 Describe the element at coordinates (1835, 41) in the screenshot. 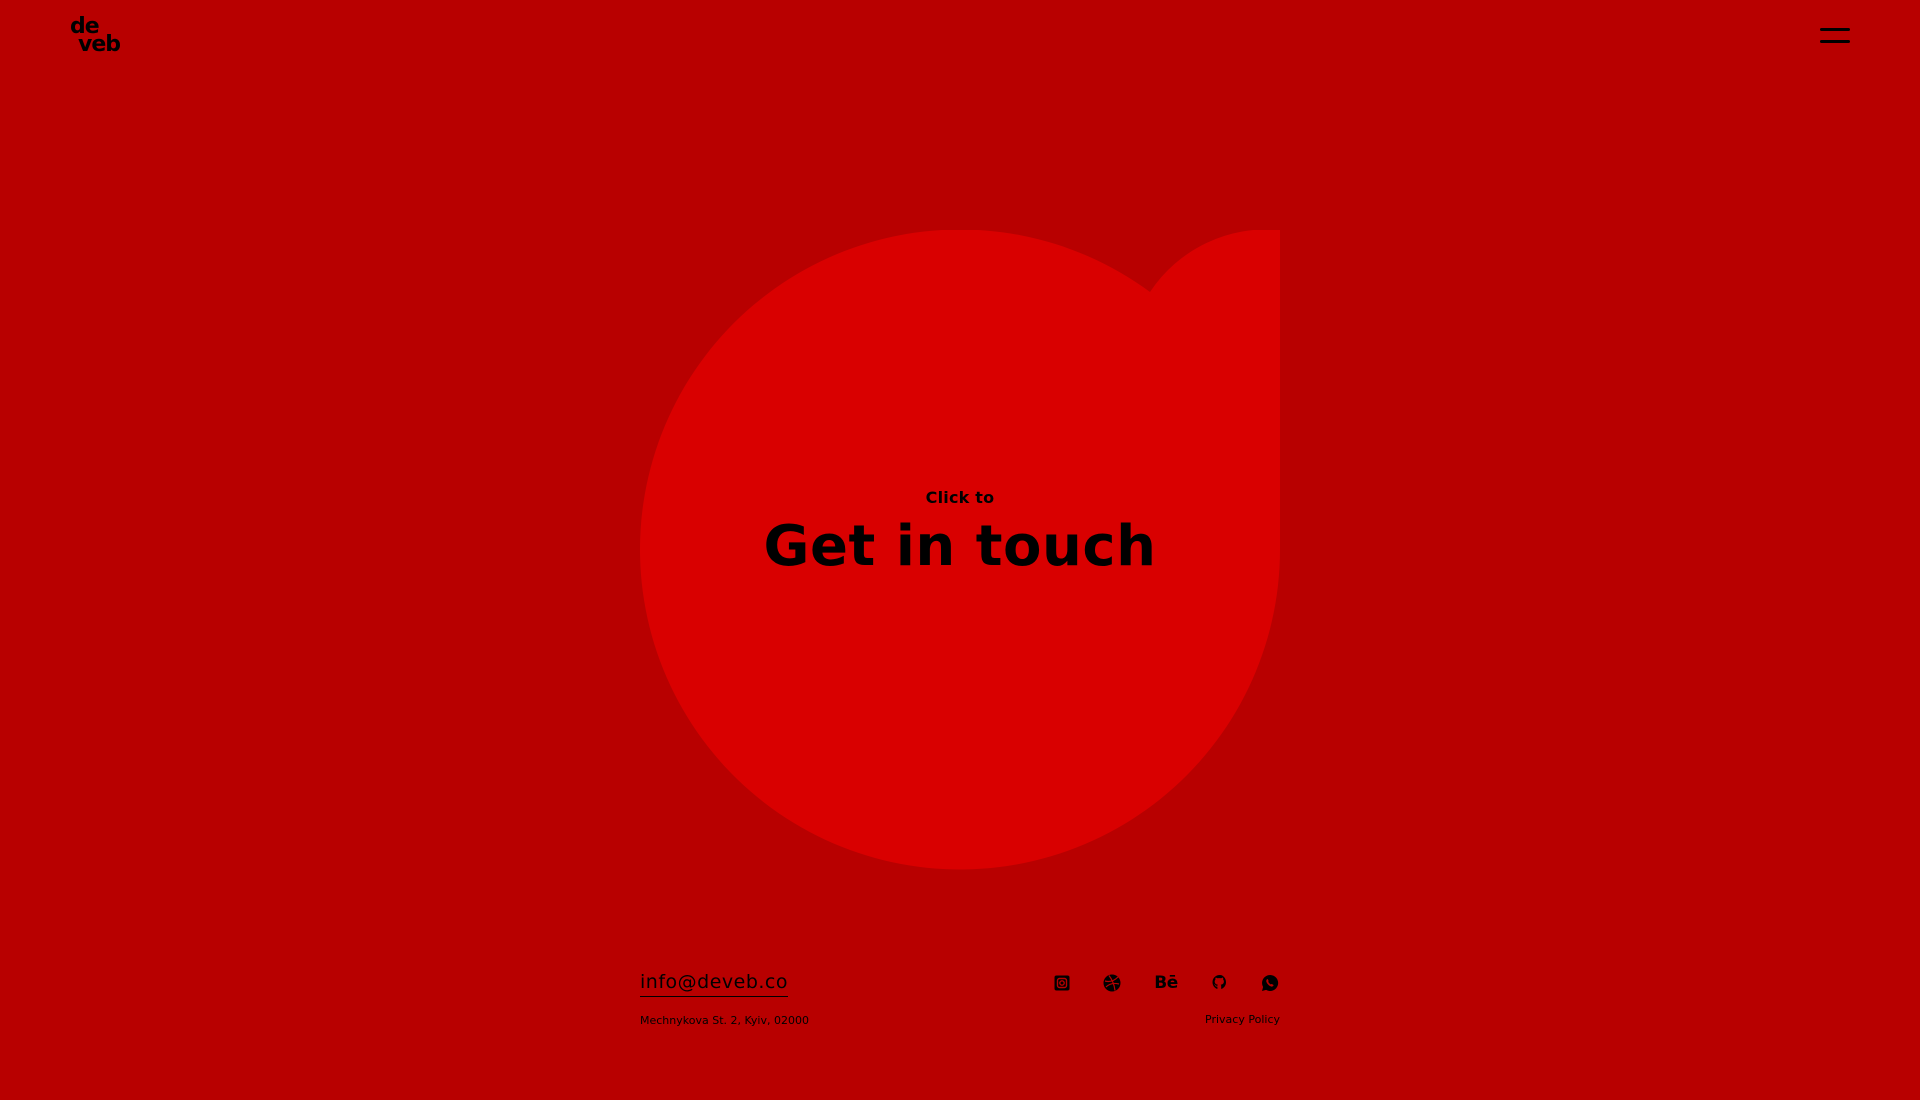

I see `menu-line-bottom` at that location.